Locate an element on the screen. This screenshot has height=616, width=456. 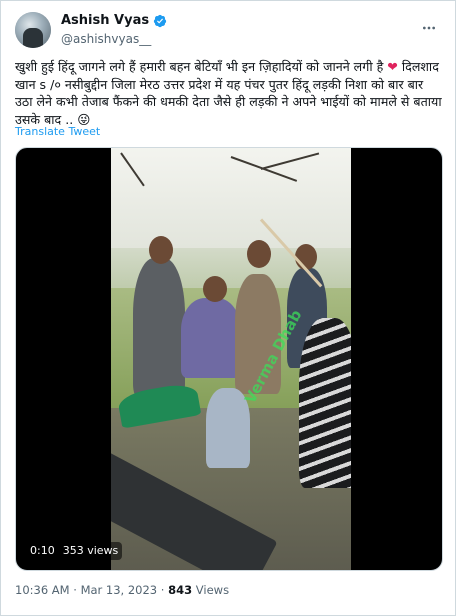
author-handle: @ashishvyas__ is located at coordinates (114, 39).